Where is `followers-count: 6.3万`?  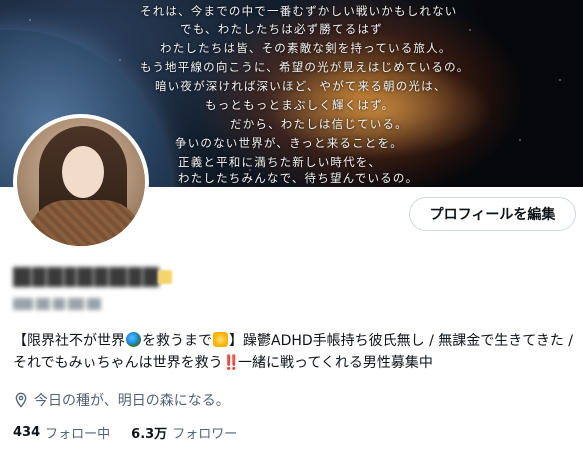 followers-count: 6.3万 is located at coordinates (149, 434).